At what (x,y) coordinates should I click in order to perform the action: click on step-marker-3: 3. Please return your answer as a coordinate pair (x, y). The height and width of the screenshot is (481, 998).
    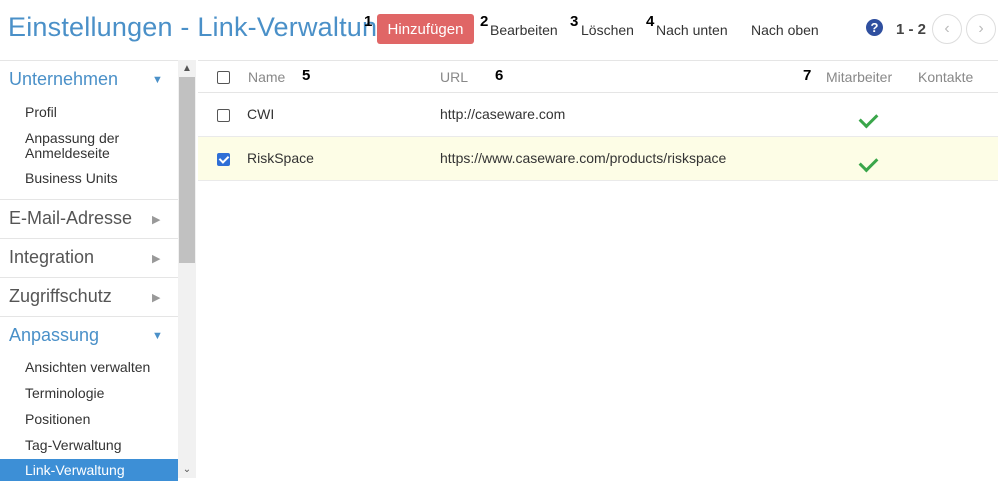
    Looking at the image, I should click on (574, 21).